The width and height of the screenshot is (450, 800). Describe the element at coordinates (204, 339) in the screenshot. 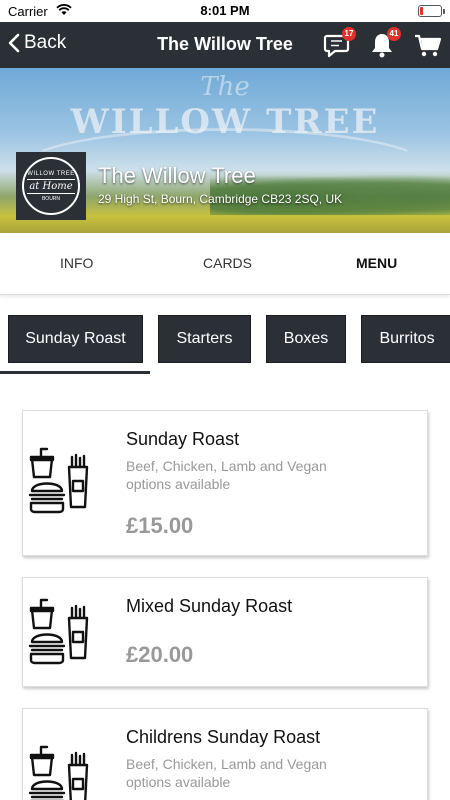

I see `category-starters: Starters` at that location.